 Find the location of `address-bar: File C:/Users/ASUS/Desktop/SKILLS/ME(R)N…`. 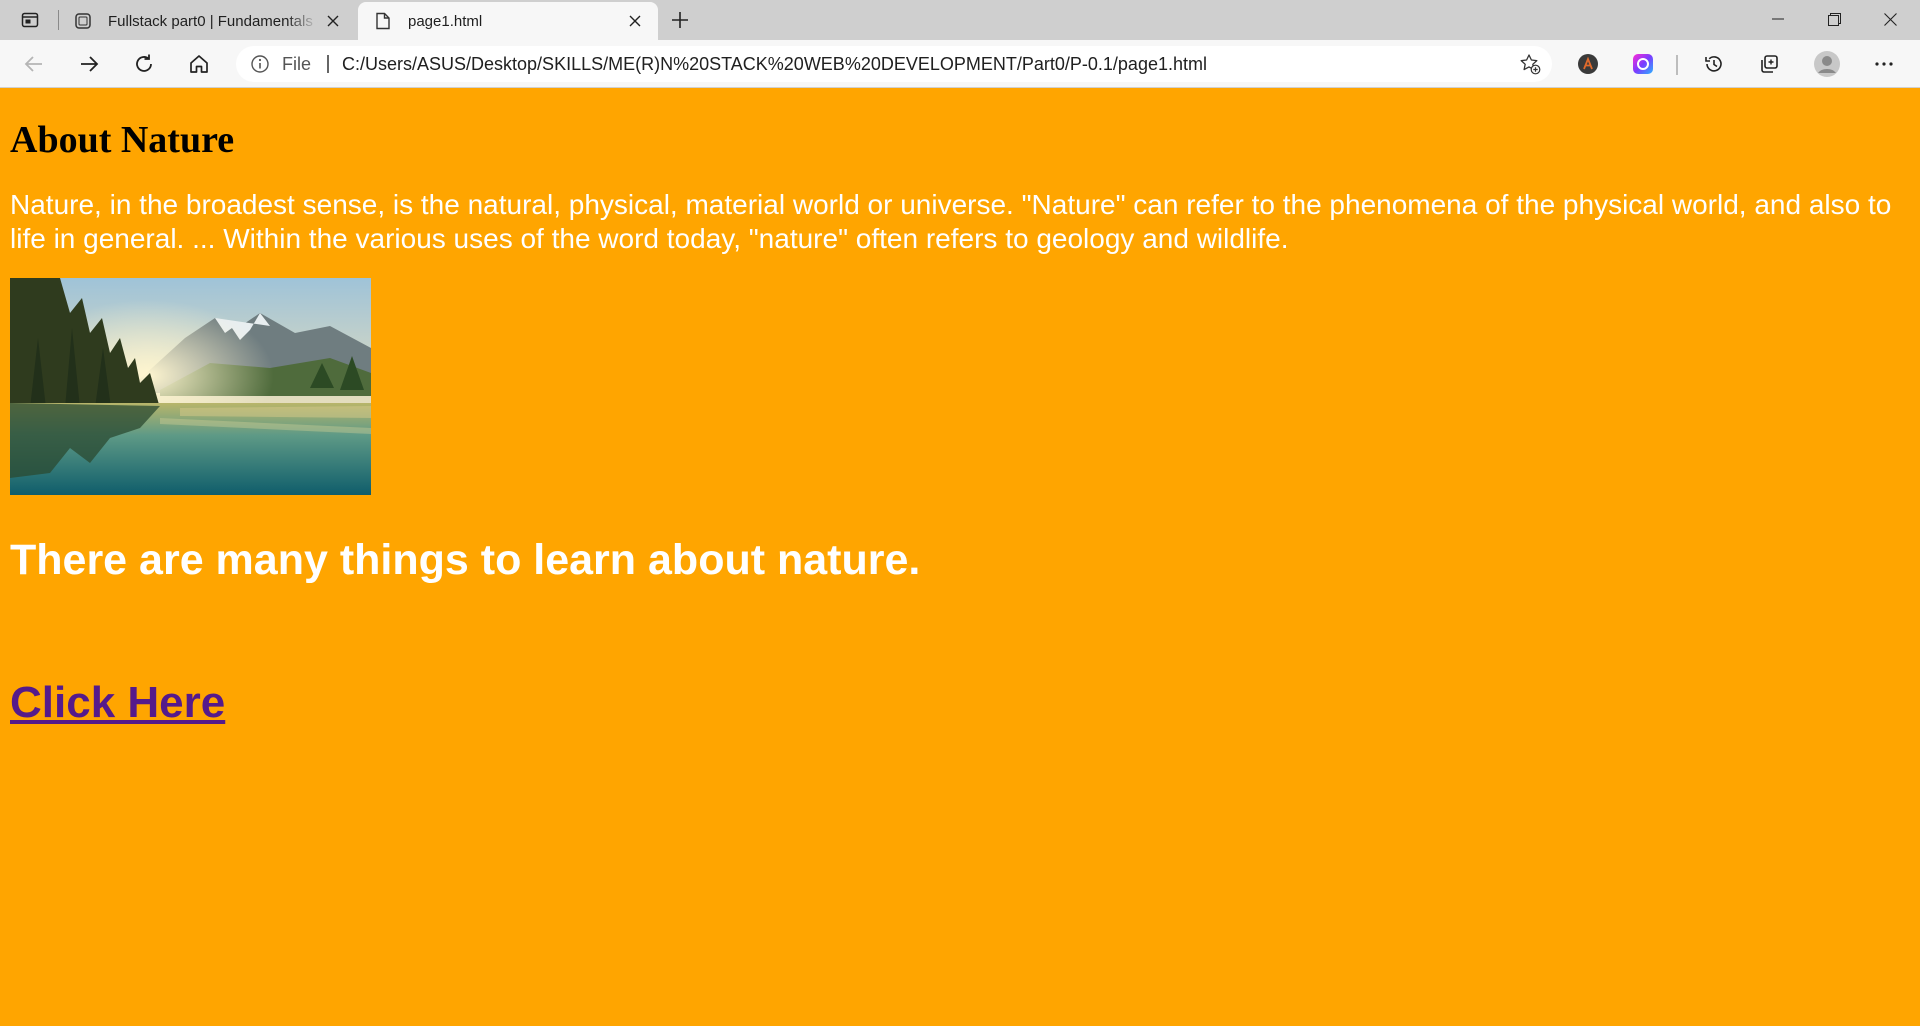

address-bar: File C:/Users/ASUS/Desktop/SKILLS/ME(R)N… is located at coordinates (894, 64).